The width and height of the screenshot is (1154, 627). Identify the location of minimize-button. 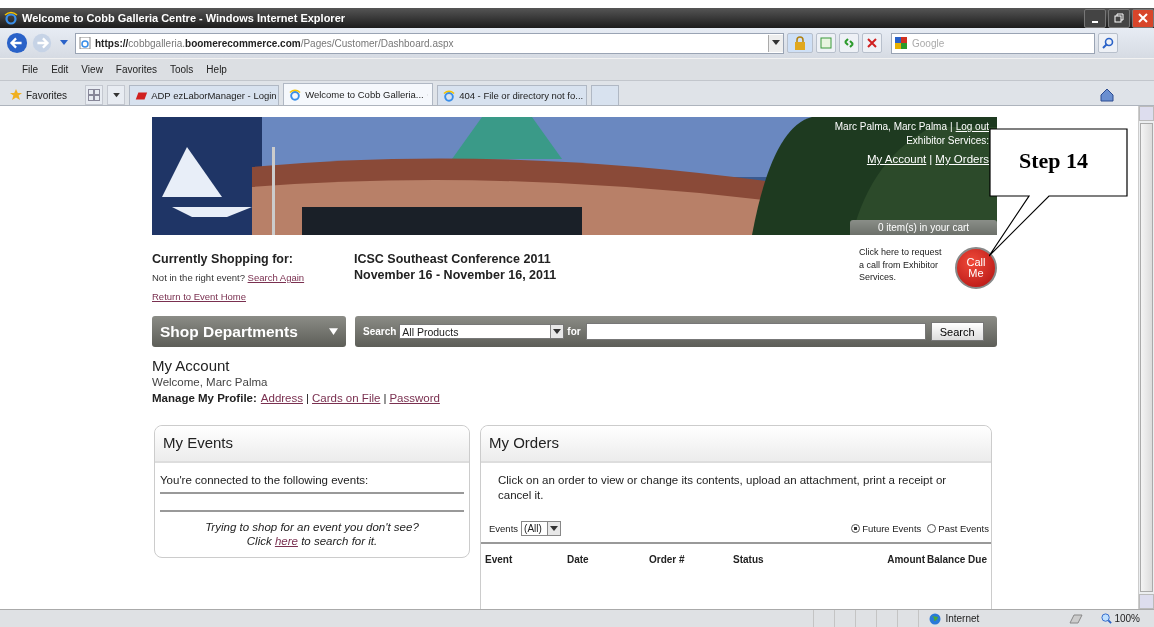
(1095, 18).